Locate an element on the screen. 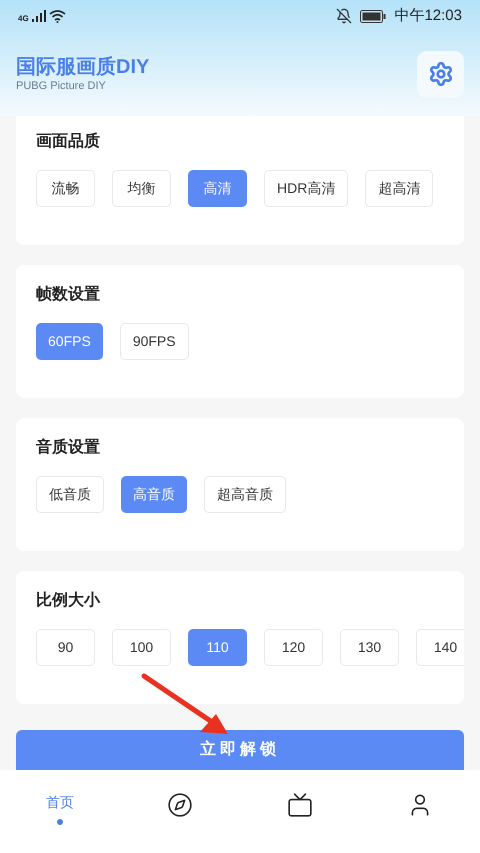  section-title: 画面品质 is located at coordinates (68, 141).